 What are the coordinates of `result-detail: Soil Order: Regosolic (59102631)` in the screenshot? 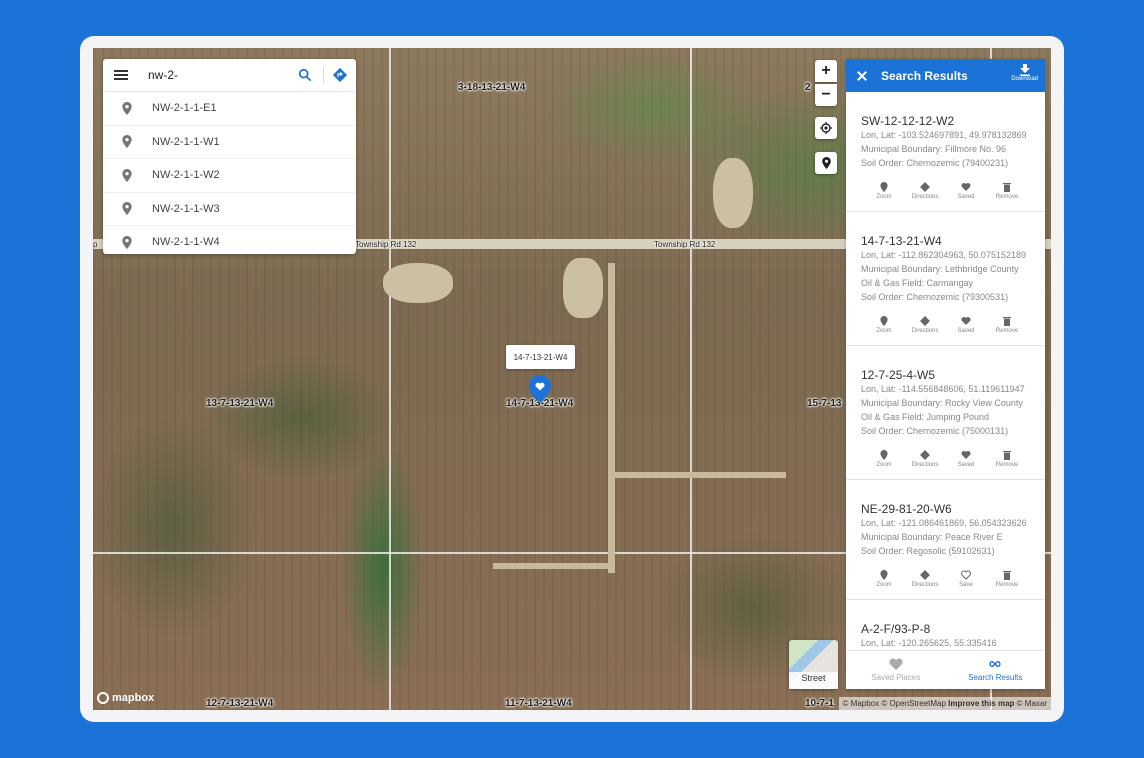 It's located at (928, 551).